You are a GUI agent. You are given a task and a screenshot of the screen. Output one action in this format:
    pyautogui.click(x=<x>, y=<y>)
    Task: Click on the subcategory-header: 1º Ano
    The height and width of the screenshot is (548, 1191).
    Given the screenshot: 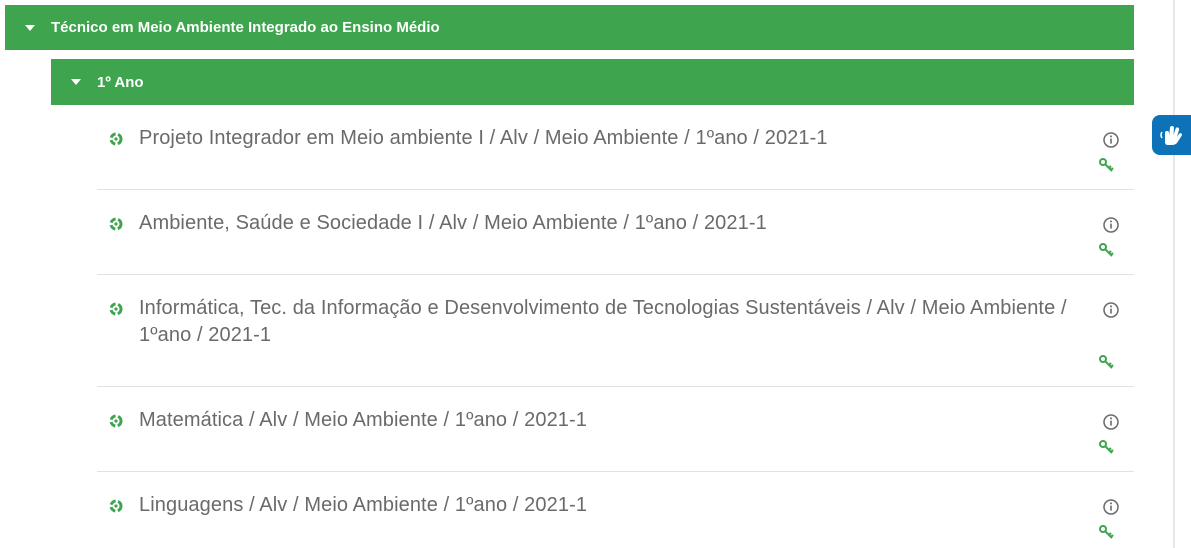 What is the action you would take?
    pyautogui.click(x=592, y=82)
    